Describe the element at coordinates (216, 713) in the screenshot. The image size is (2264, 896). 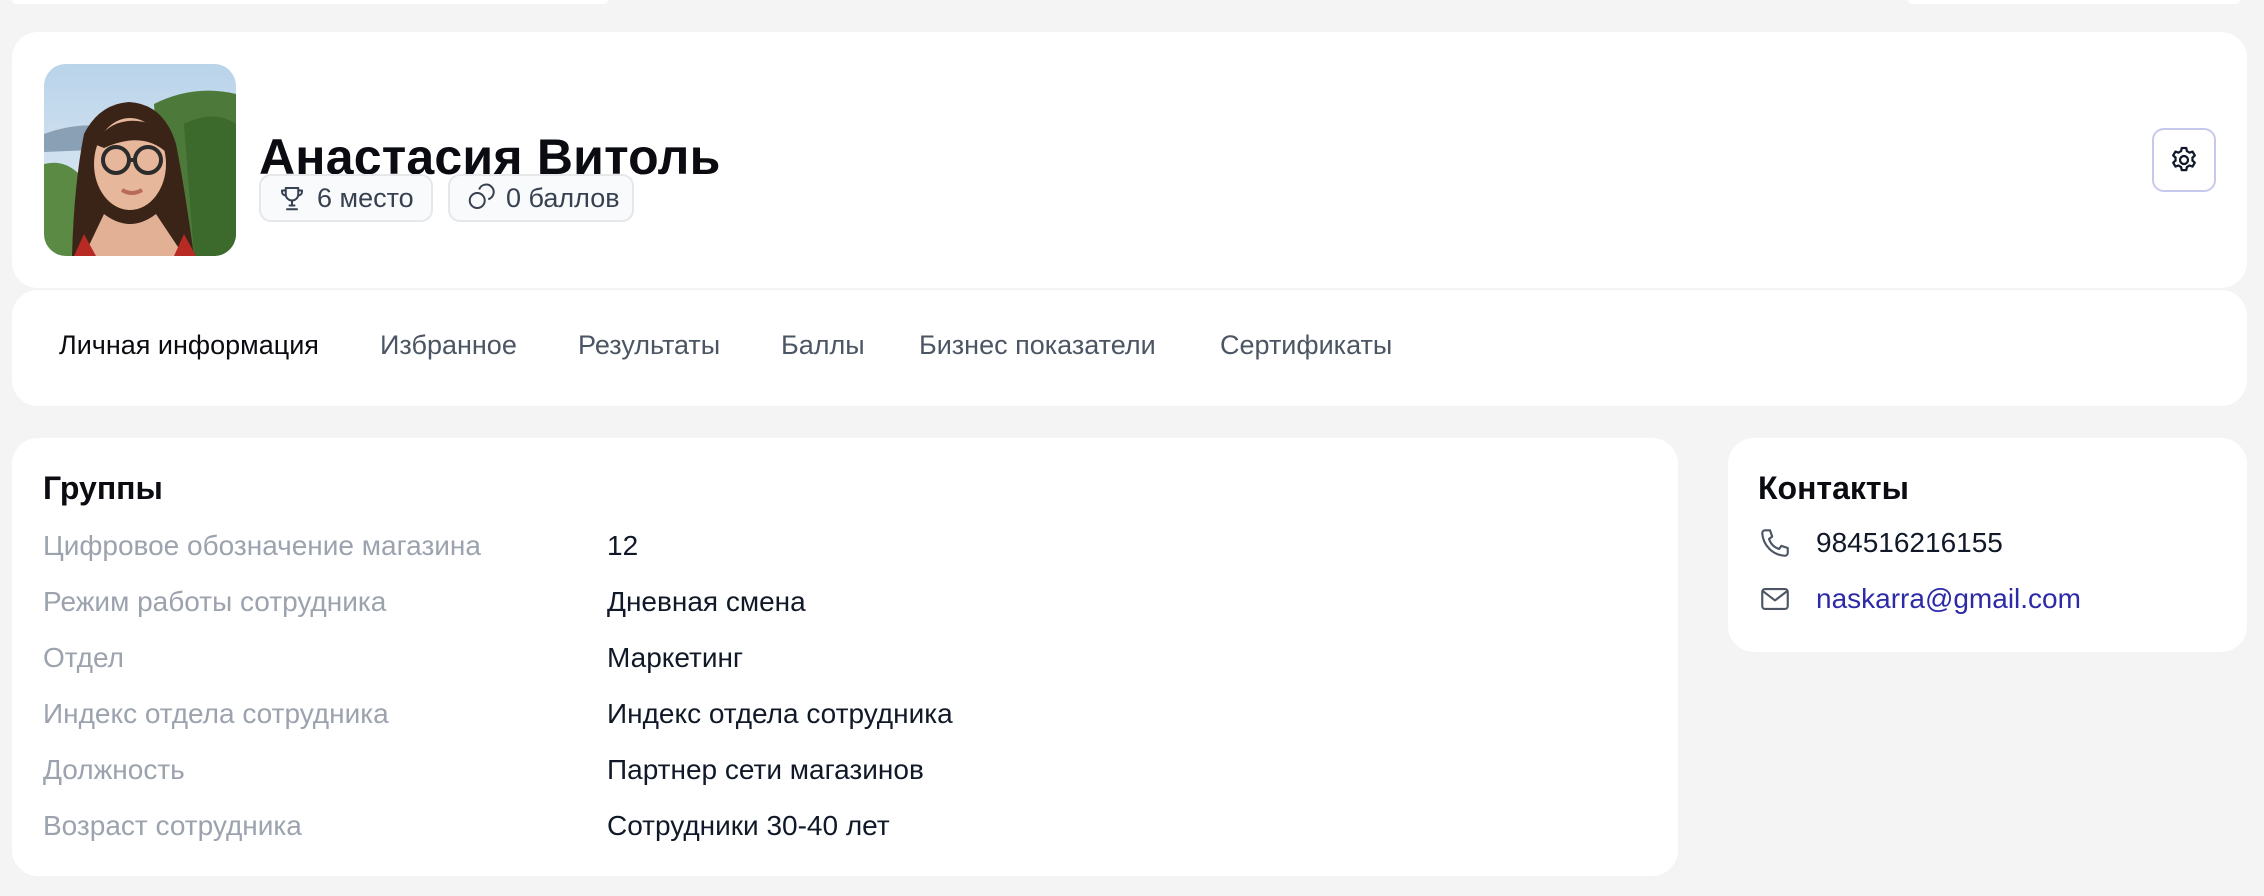
I see `field-label: Индекс отдела сотрудника` at that location.